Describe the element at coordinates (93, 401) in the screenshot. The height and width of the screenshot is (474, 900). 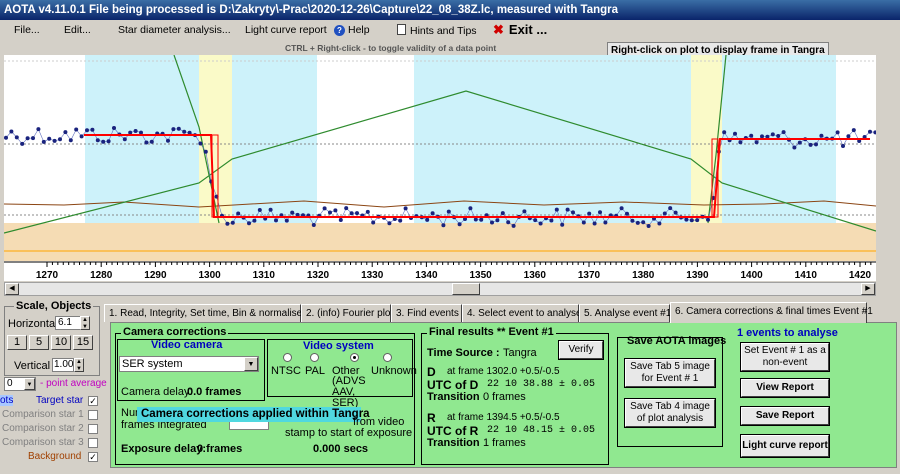
I see `target-star-checkbox: ✓` at that location.